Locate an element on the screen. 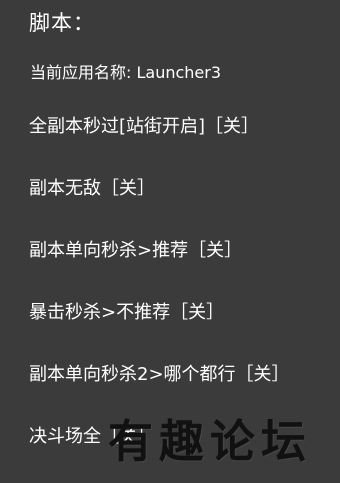  menu-item-critical-instant-kill: 暴击秒杀>不推荐［关］ is located at coordinates (126, 313).